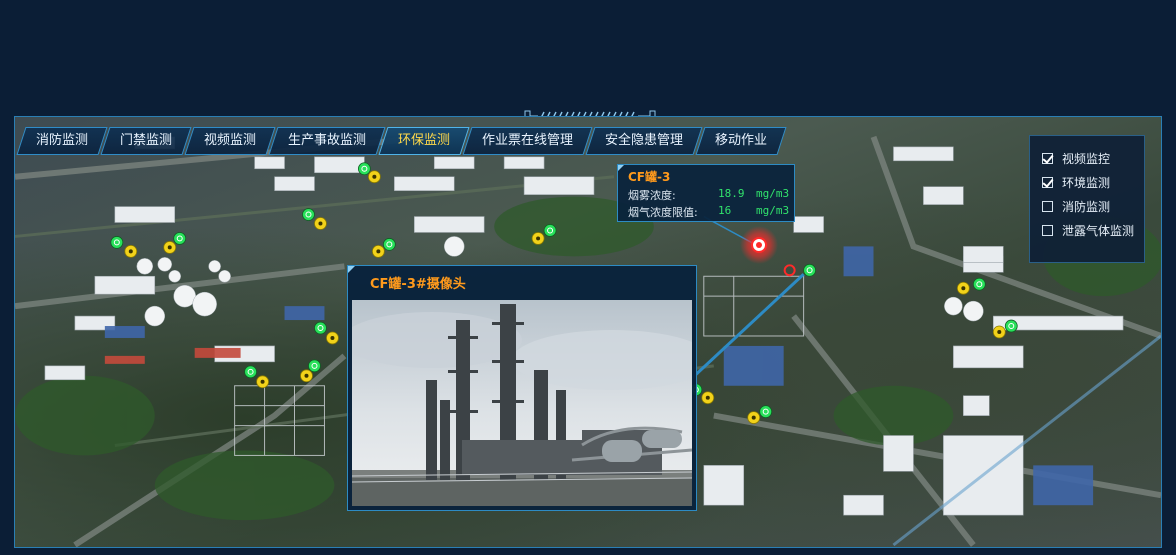  What do you see at coordinates (773, 210) in the screenshot?
I see `flue-gas-limit-unit: mg/m3` at bounding box center [773, 210].